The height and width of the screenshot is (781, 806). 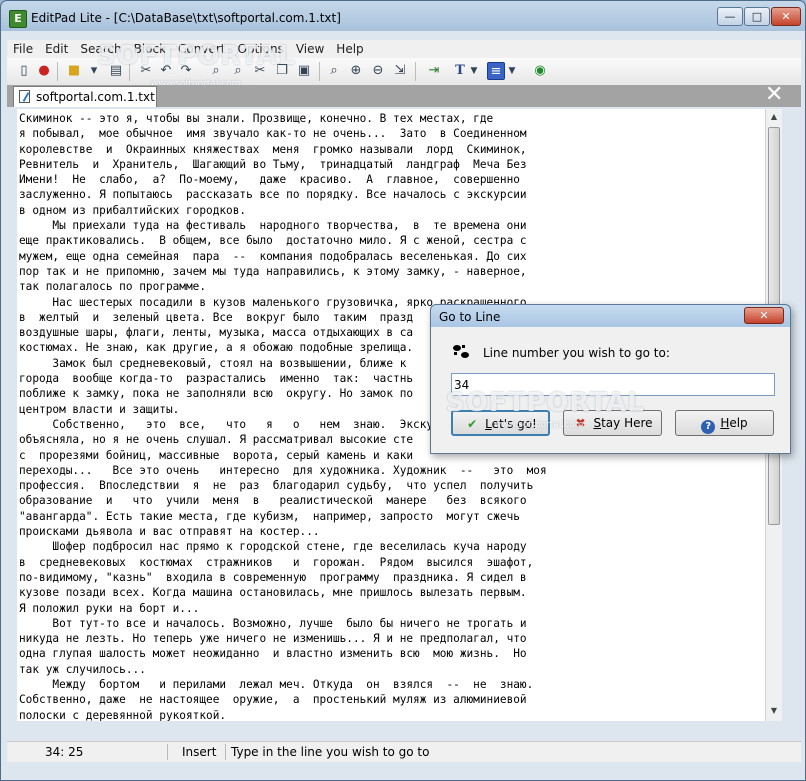 I want to click on scroll-down-icon: ▼, so click(x=774, y=711).